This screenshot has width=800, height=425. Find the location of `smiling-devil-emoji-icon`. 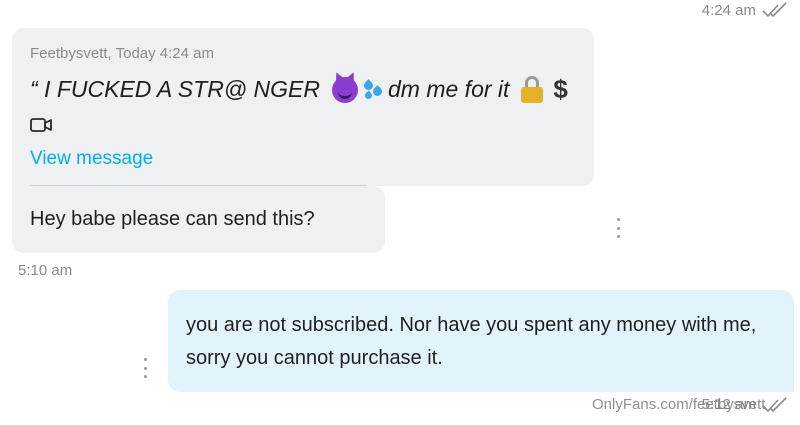

smiling-devil-emoji-icon is located at coordinates (345, 89).